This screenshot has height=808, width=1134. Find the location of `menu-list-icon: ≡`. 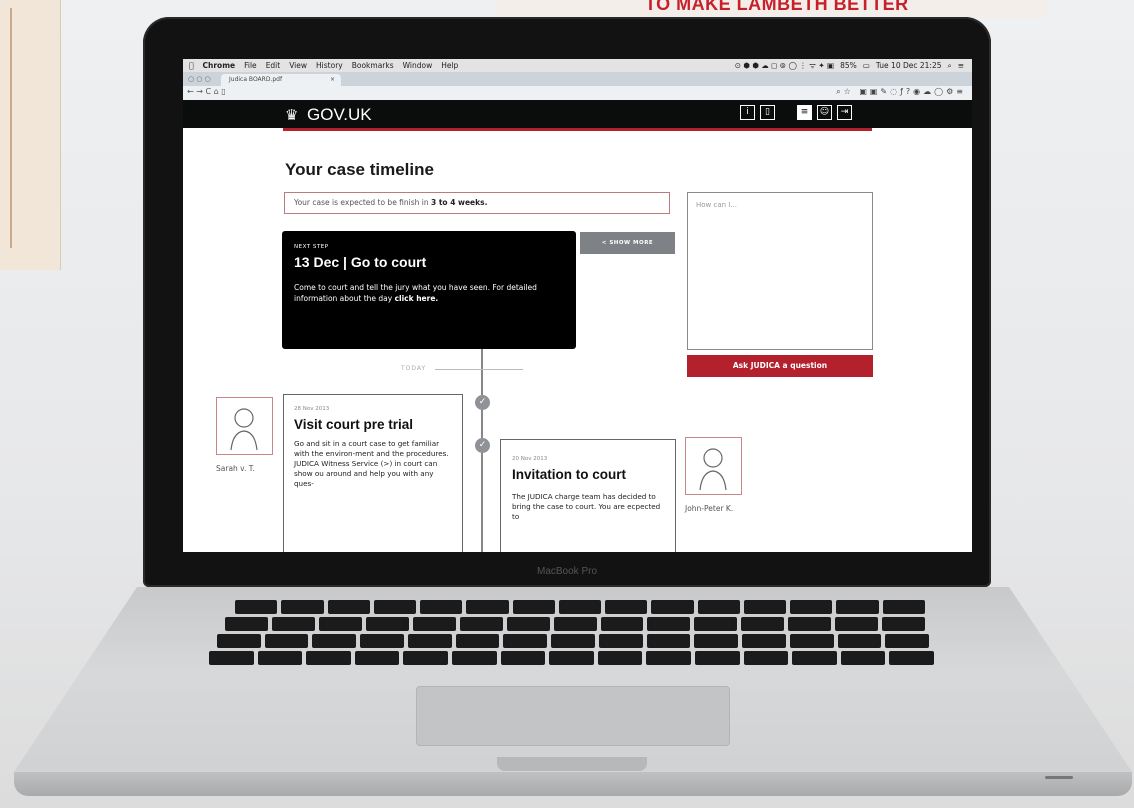

menu-list-icon: ≡ is located at coordinates (961, 66).